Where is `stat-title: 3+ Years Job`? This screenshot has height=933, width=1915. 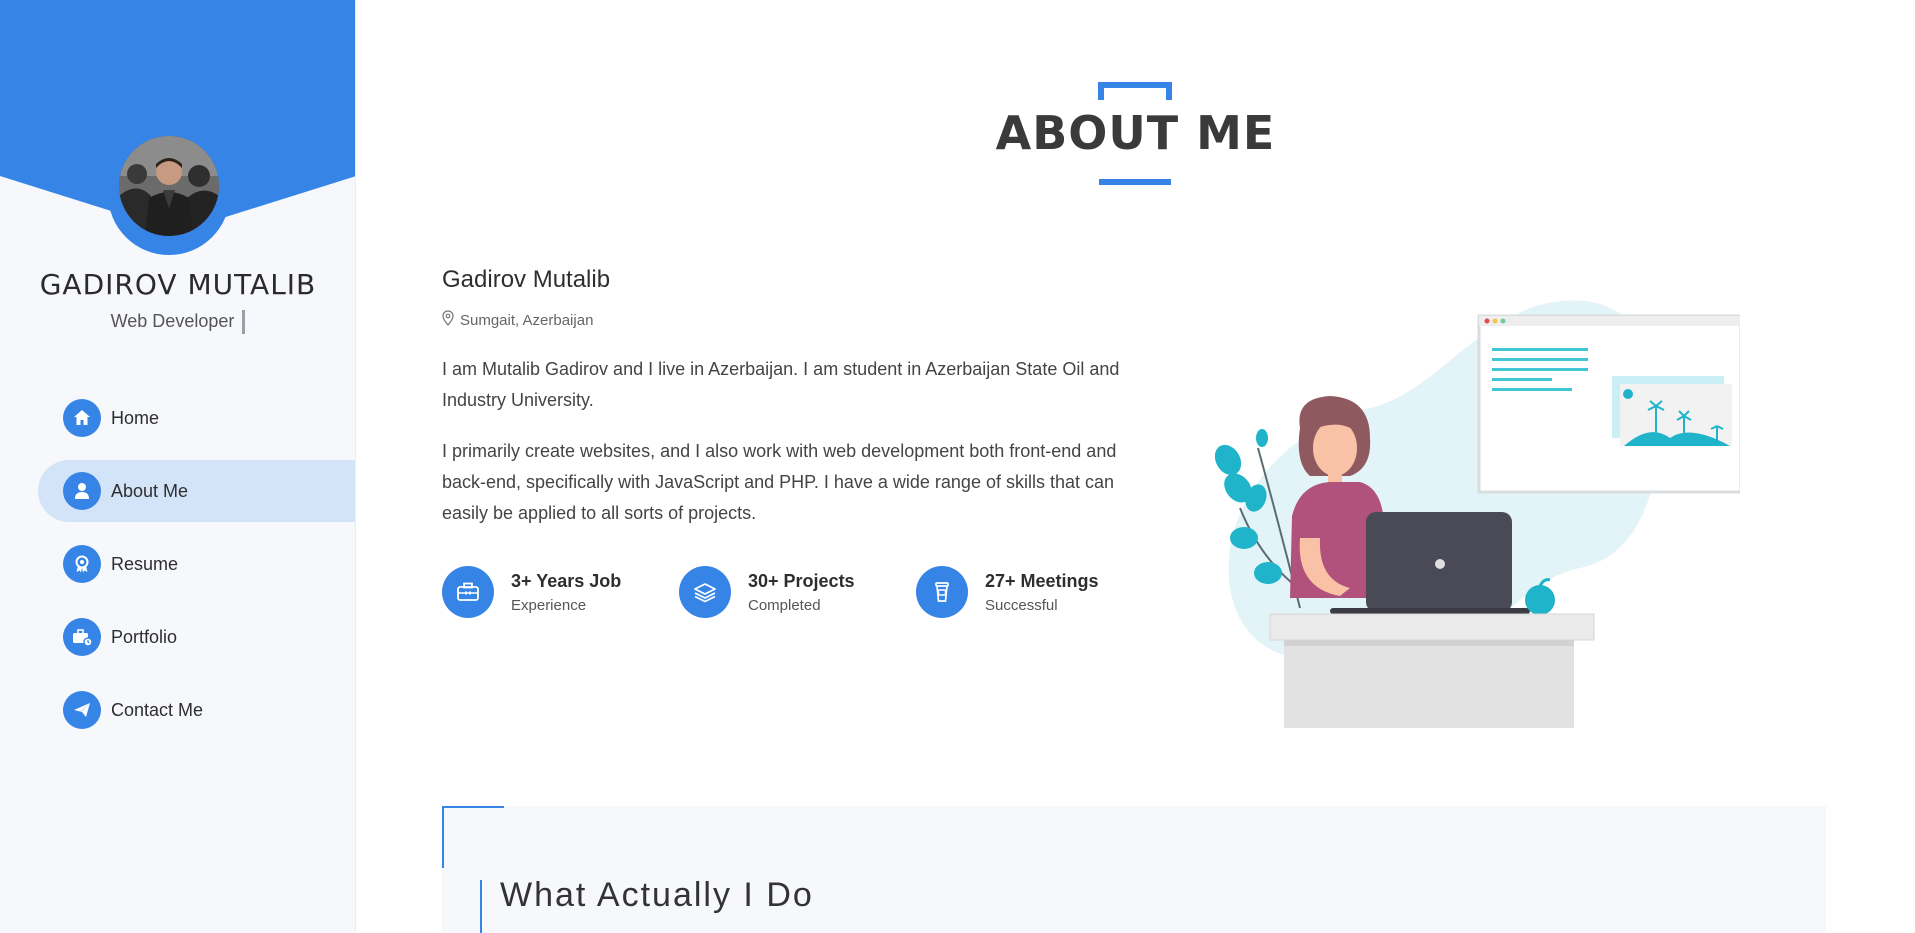
stat-title: 3+ Years Job is located at coordinates (566, 580).